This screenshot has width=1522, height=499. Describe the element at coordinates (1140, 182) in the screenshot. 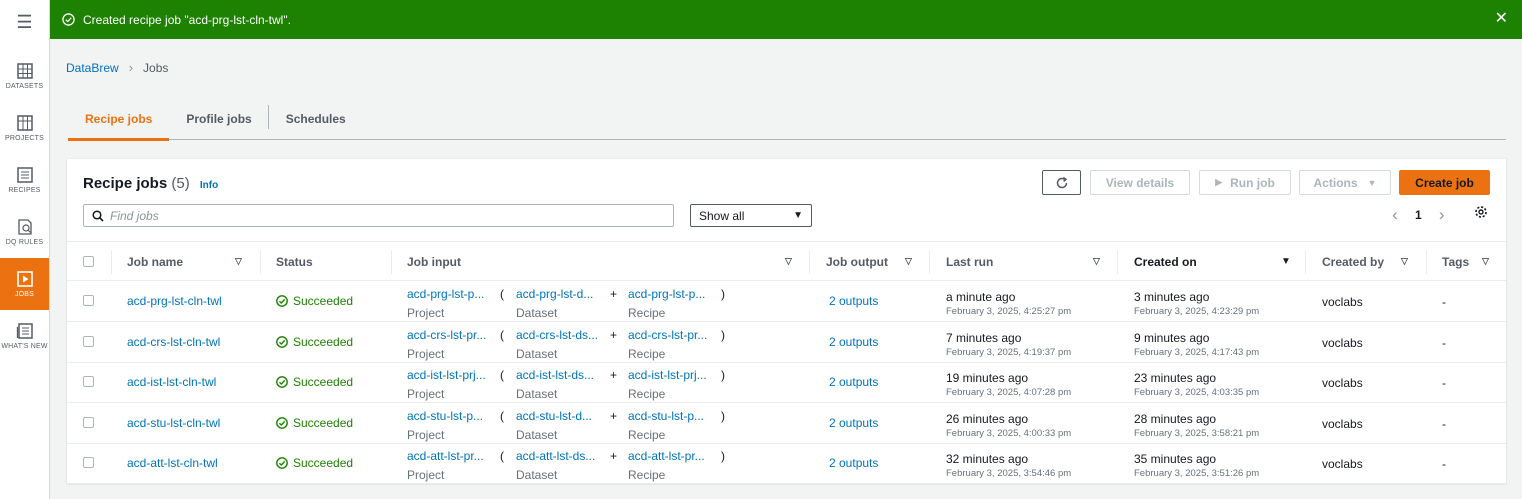

I see `view-details-button: View details` at that location.